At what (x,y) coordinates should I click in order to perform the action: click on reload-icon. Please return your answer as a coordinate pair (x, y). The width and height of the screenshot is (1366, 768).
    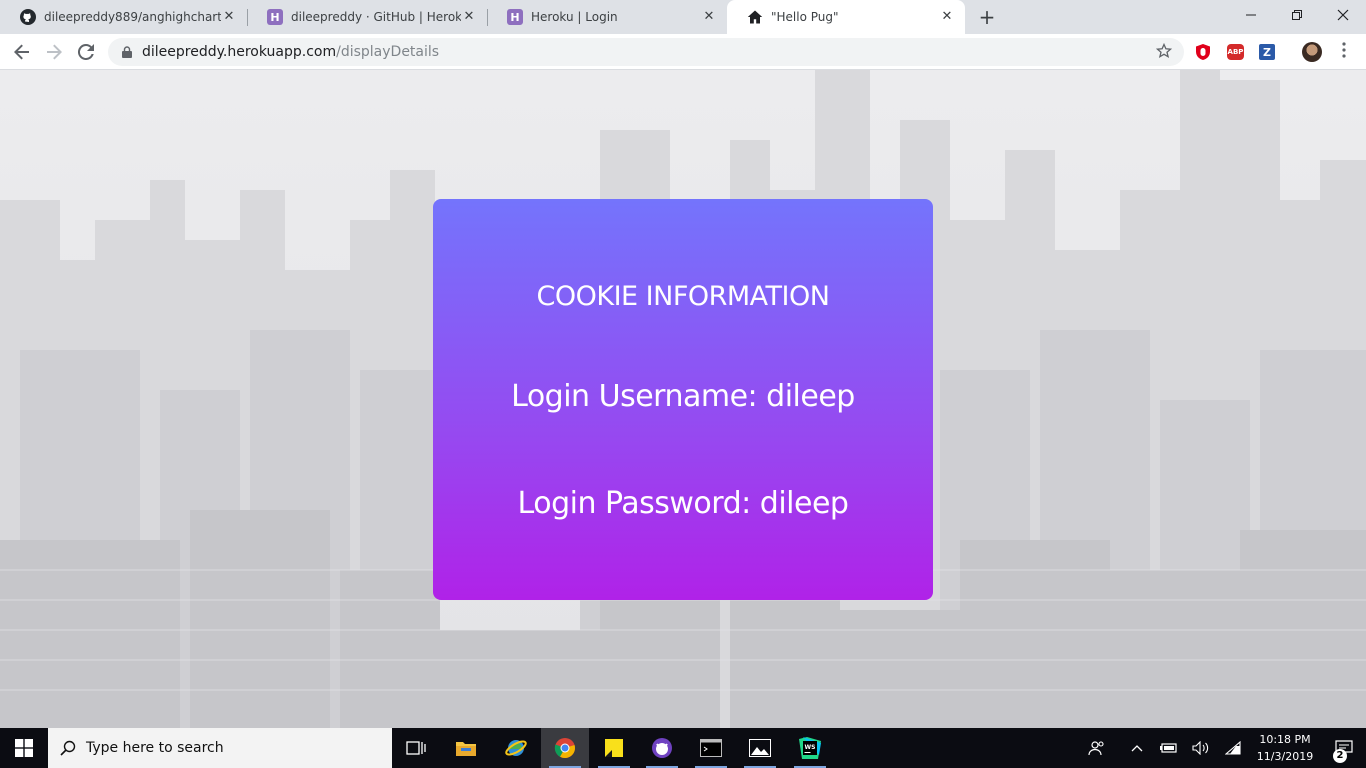
    Looking at the image, I should click on (86, 52).